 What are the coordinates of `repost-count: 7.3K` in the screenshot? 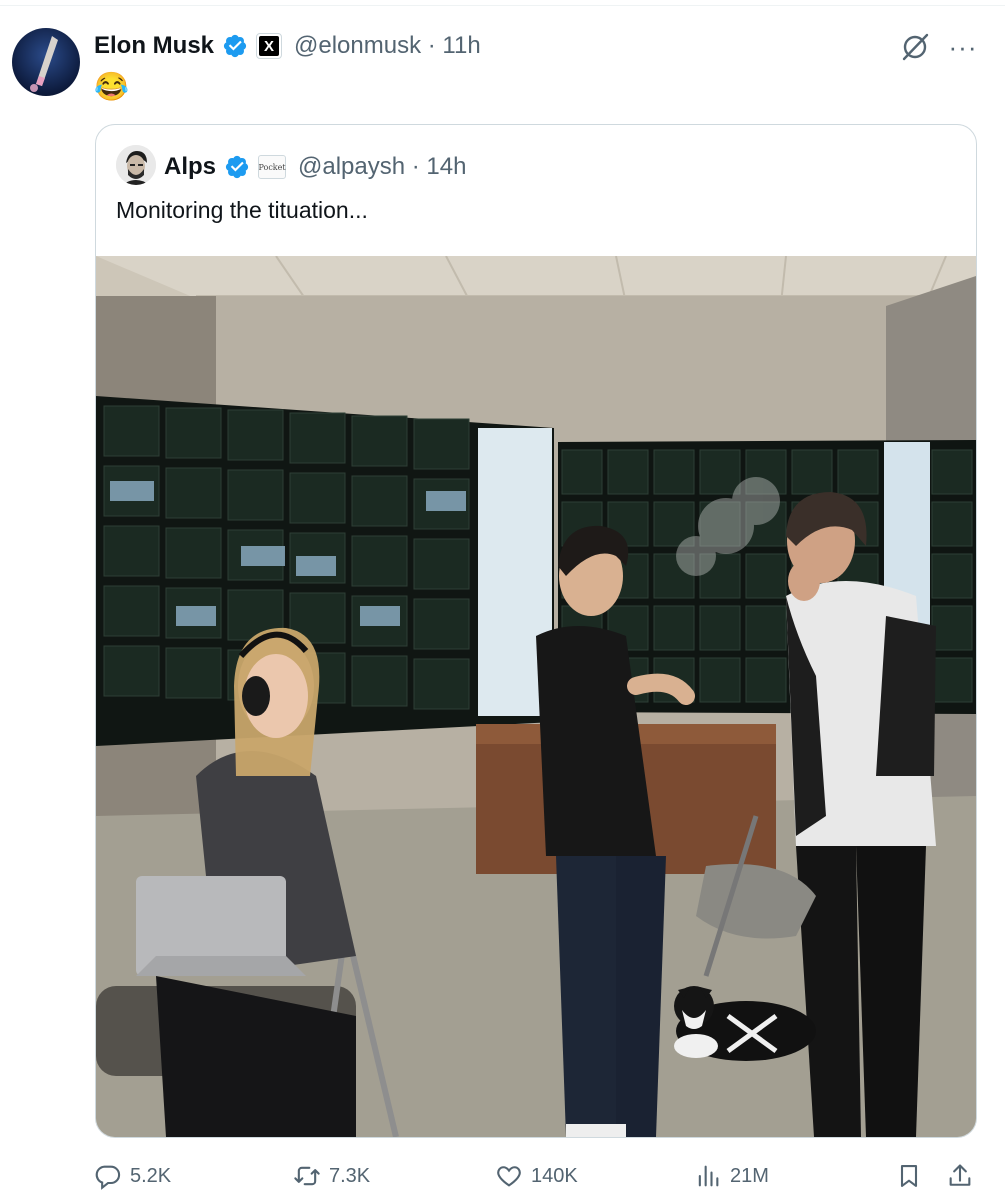 It's located at (350, 1175).